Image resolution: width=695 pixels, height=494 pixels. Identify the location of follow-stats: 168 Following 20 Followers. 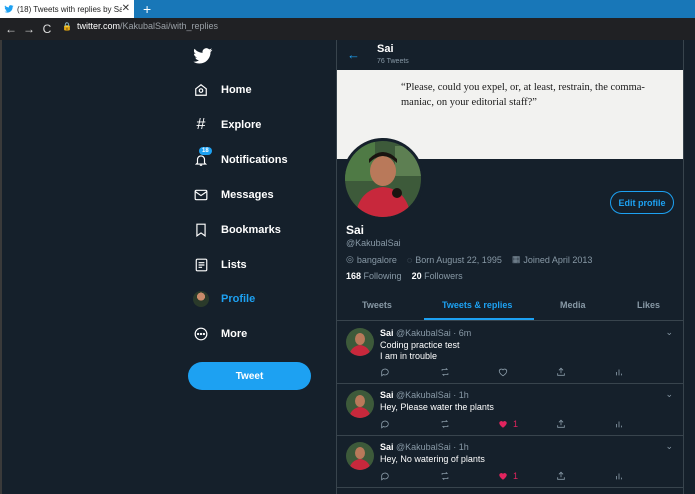
(404, 276).